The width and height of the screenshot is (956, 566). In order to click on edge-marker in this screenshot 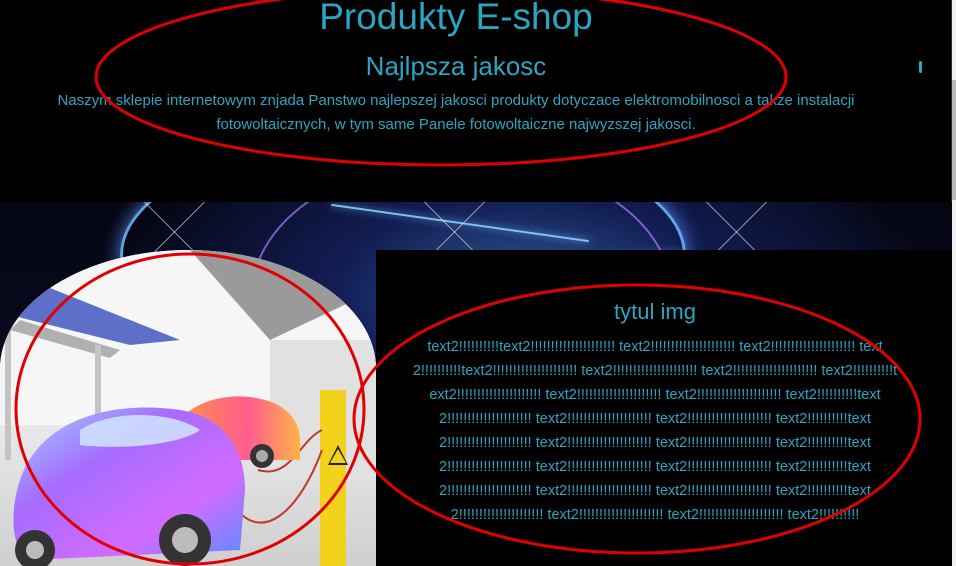, I will do `click(920, 67)`.